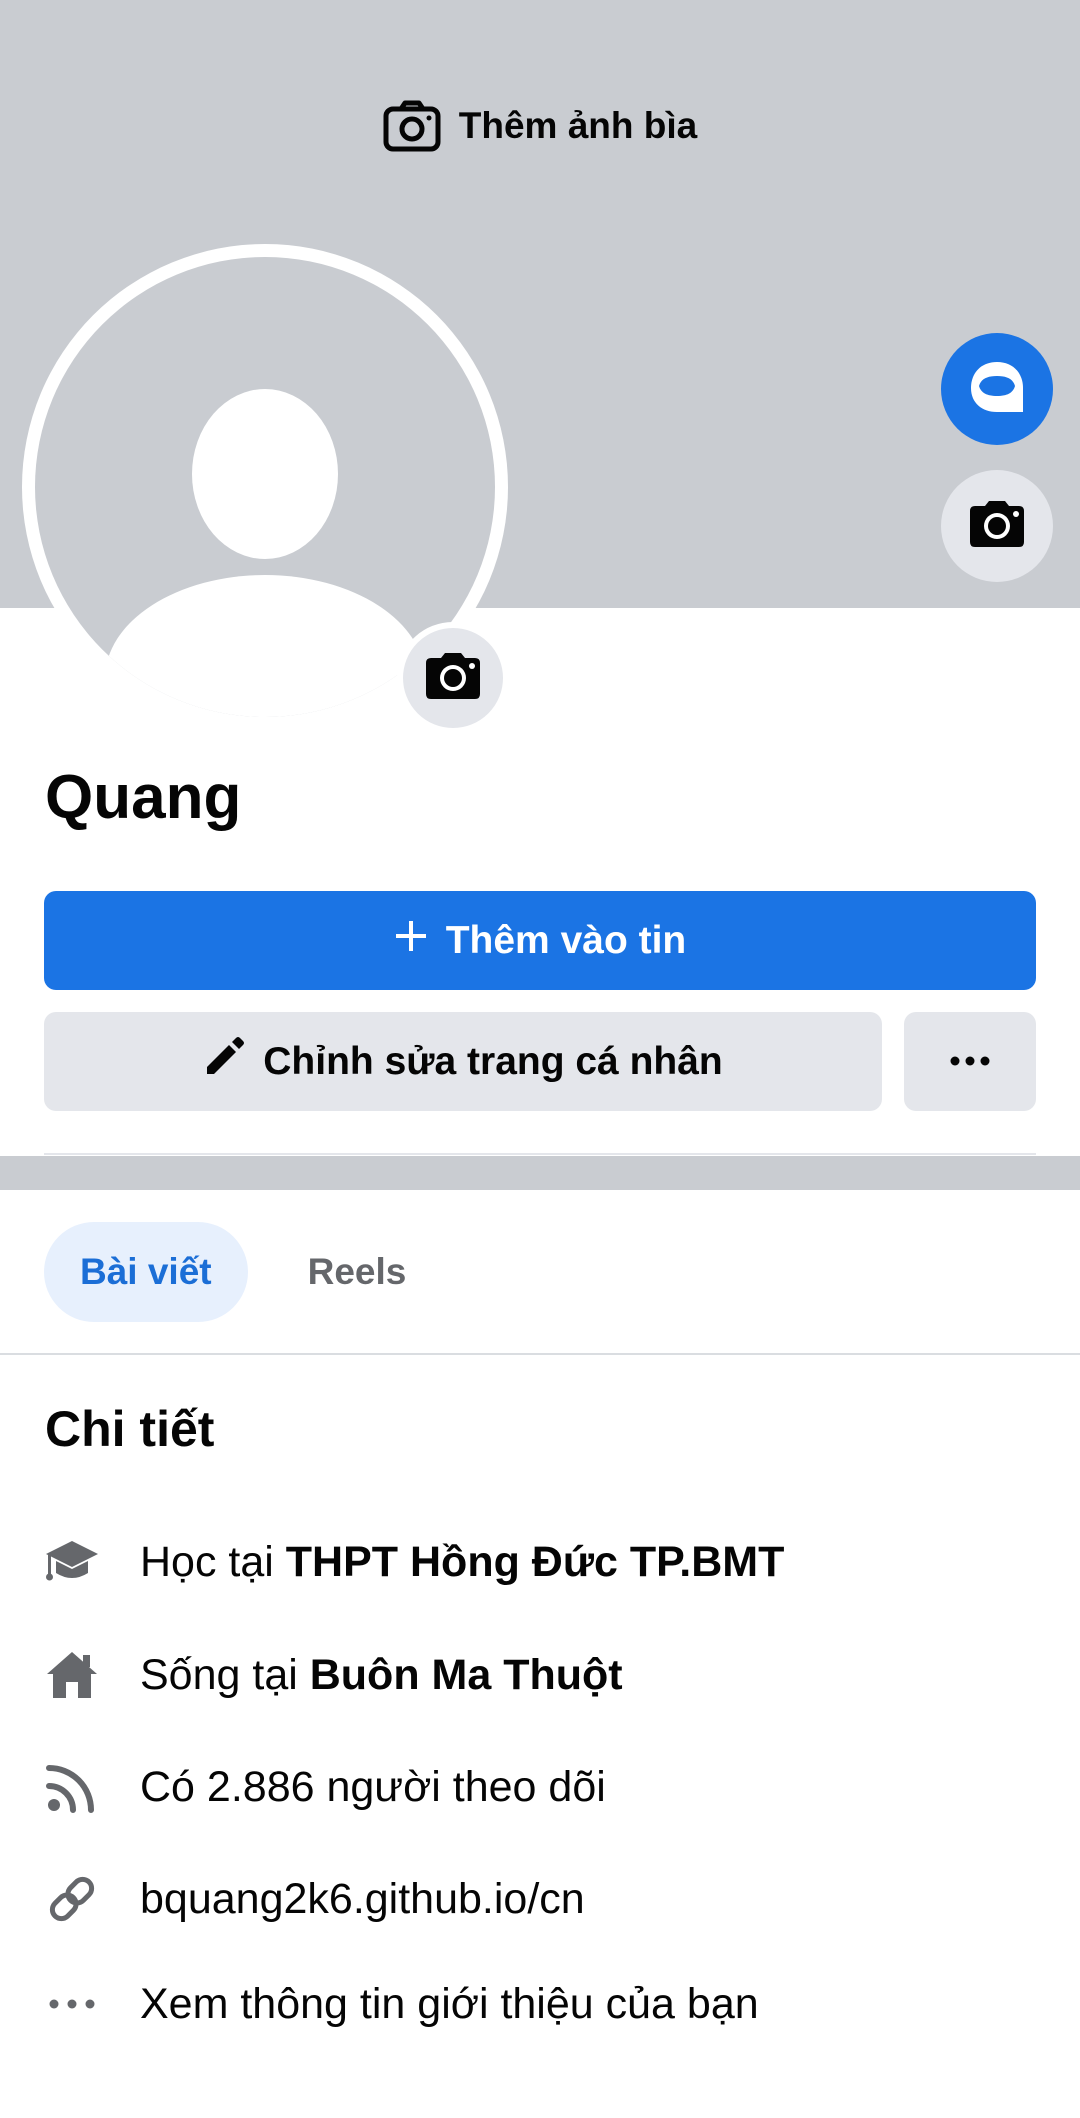  Describe the element at coordinates (130, 1429) in the screenshot. I see `details-title: Chi tiết` at that location.